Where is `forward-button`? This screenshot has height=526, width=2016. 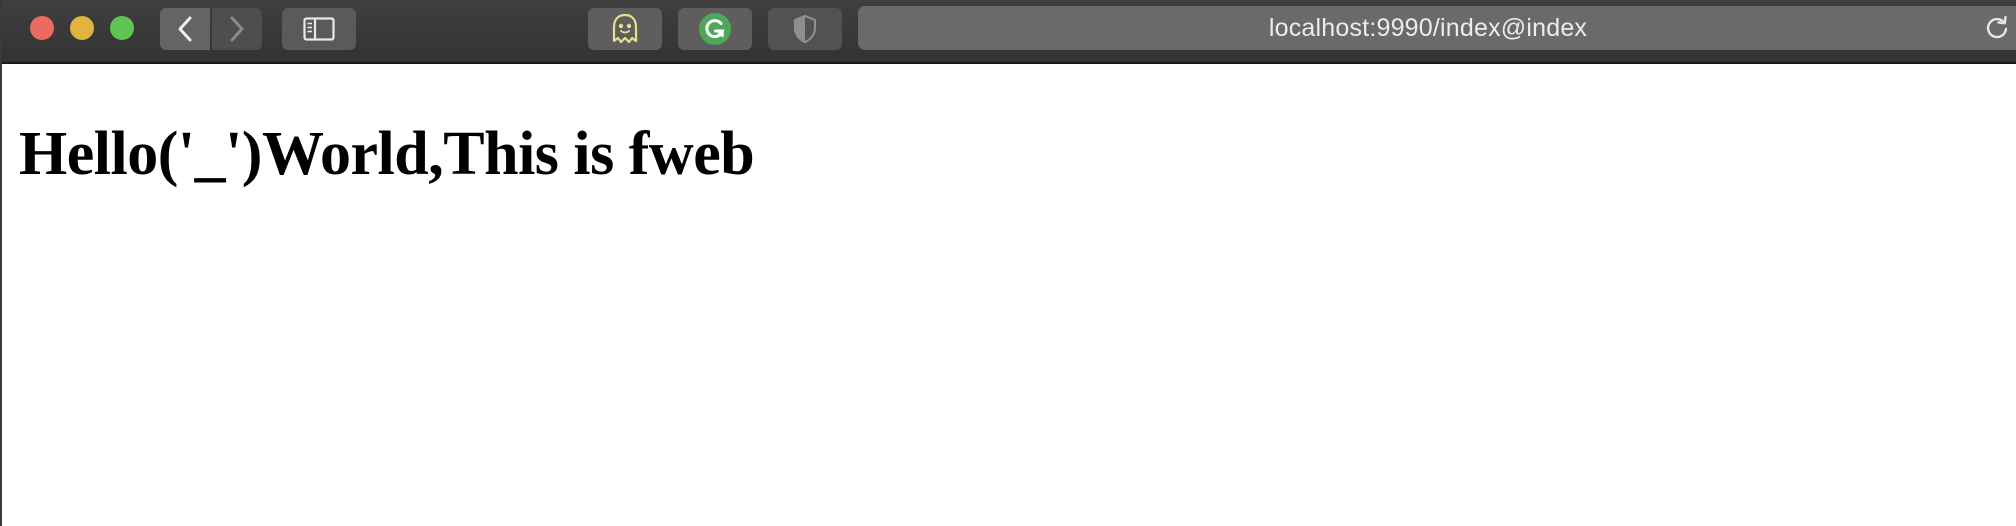
forward-button is located at coordinates (237, 29).